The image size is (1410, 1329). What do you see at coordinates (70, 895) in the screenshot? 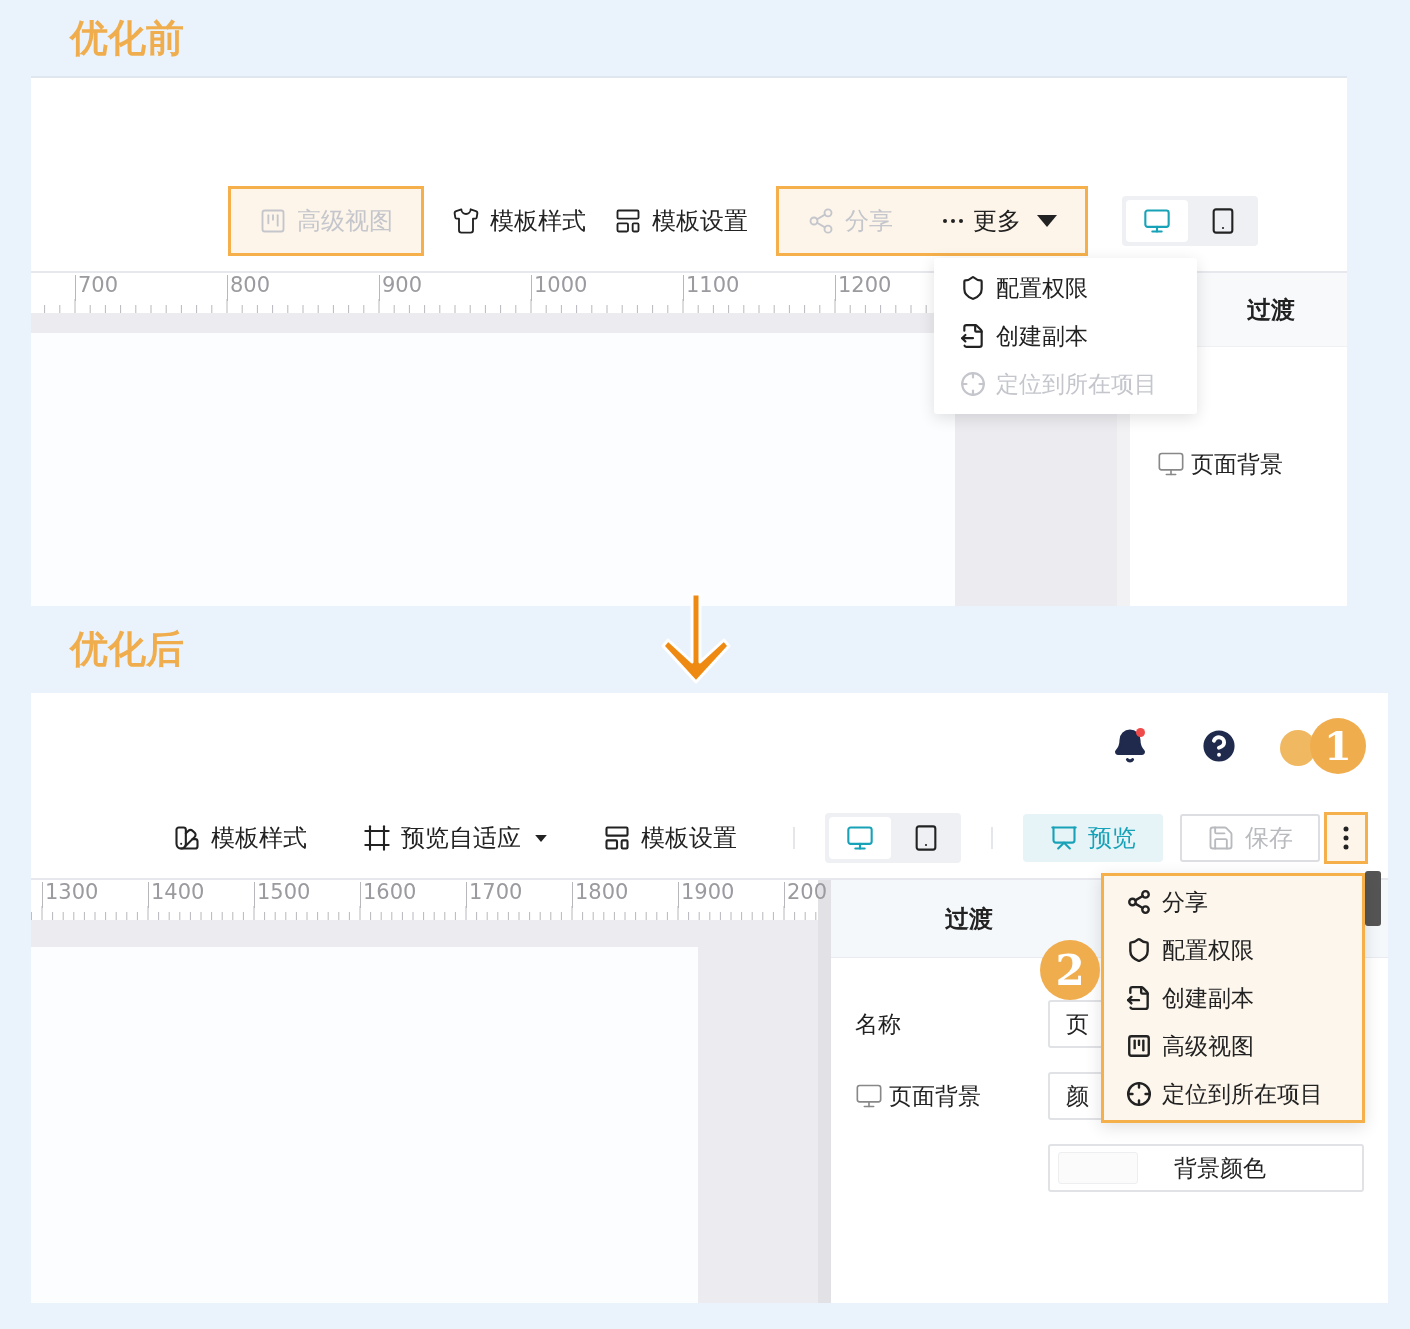
I see `ruler-label: 1300` at bounding box center [70, 895].